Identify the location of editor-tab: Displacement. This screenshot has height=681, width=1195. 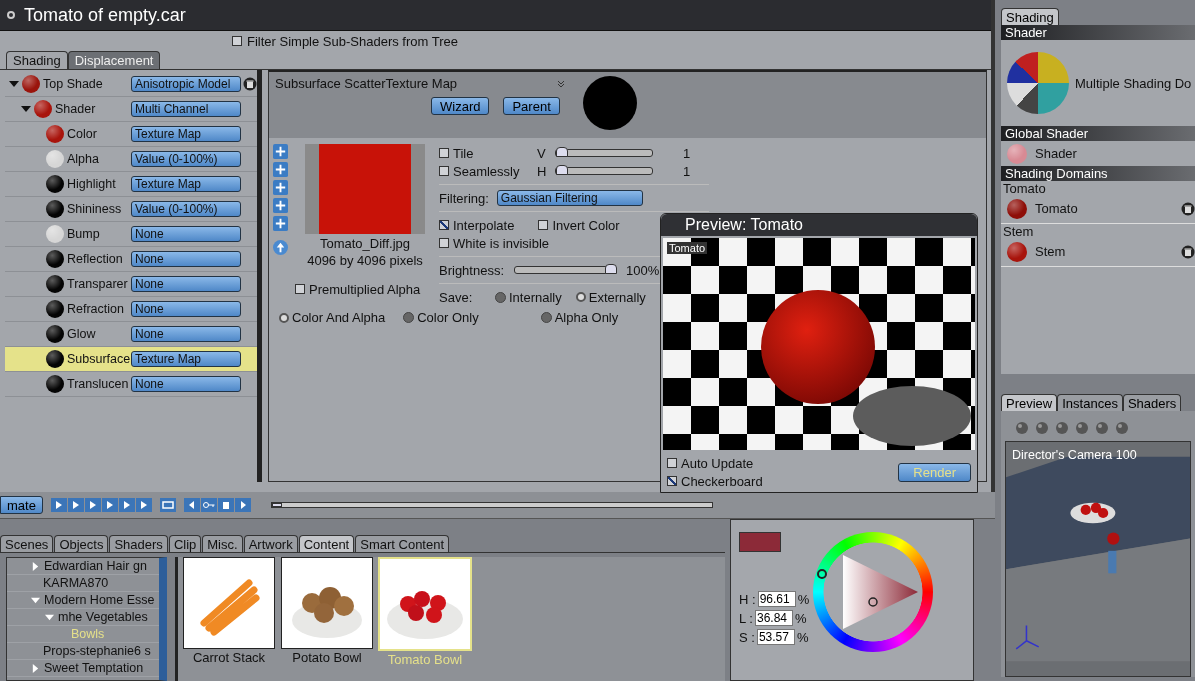
(114, 60).